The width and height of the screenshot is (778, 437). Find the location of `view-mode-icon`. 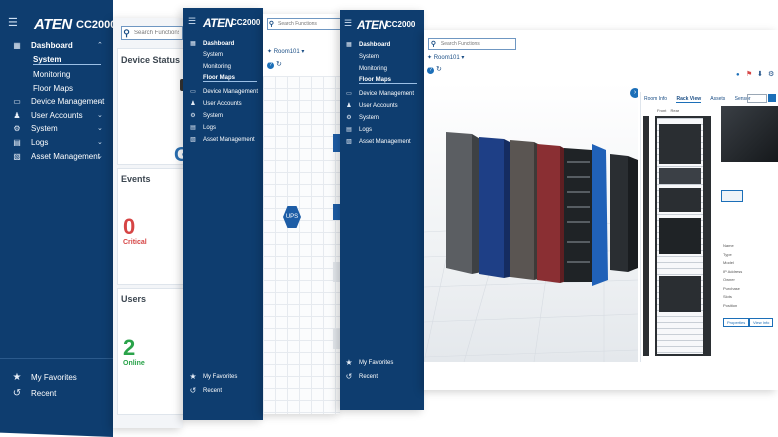

view-mode-icon is located at coordinates (772, 98).